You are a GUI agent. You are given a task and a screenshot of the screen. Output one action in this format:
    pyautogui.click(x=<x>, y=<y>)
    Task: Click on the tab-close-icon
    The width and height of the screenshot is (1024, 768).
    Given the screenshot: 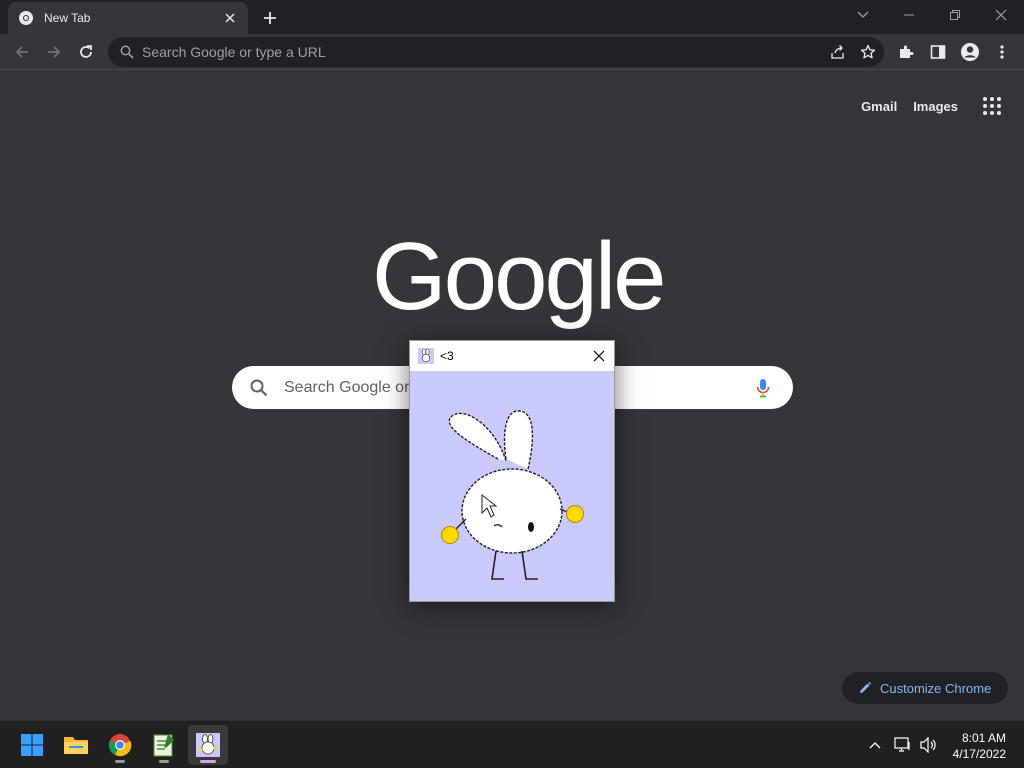 What is the action you would take?
    pyautogui.click(x=230, y=18)
    